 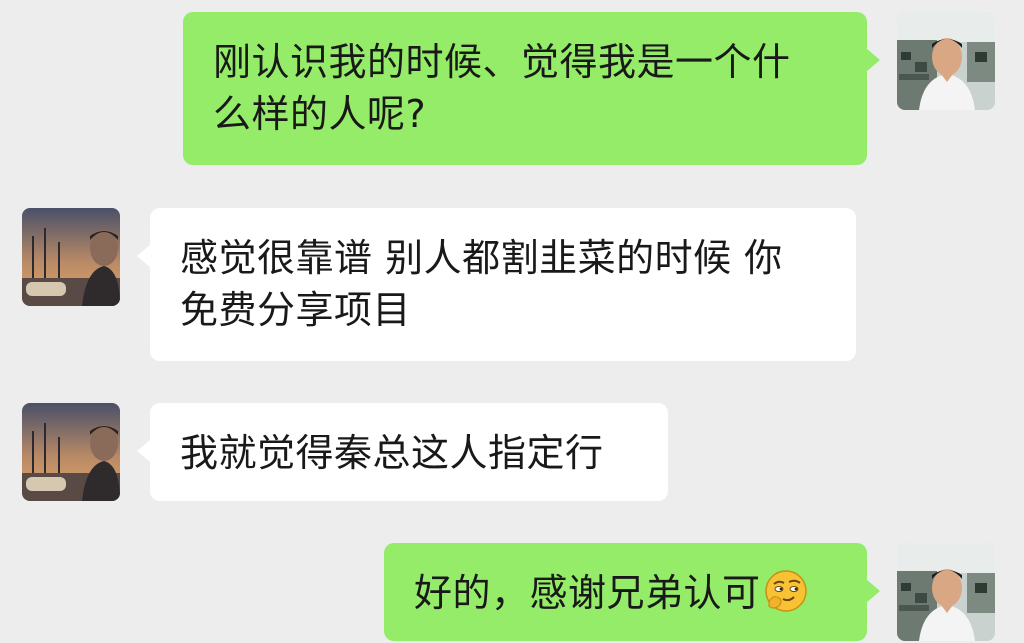 What do you see at coordinates (296, 310) in the screenshot?
I see `message-text-line: 免费分享项目` at bounding box center [296, 310].